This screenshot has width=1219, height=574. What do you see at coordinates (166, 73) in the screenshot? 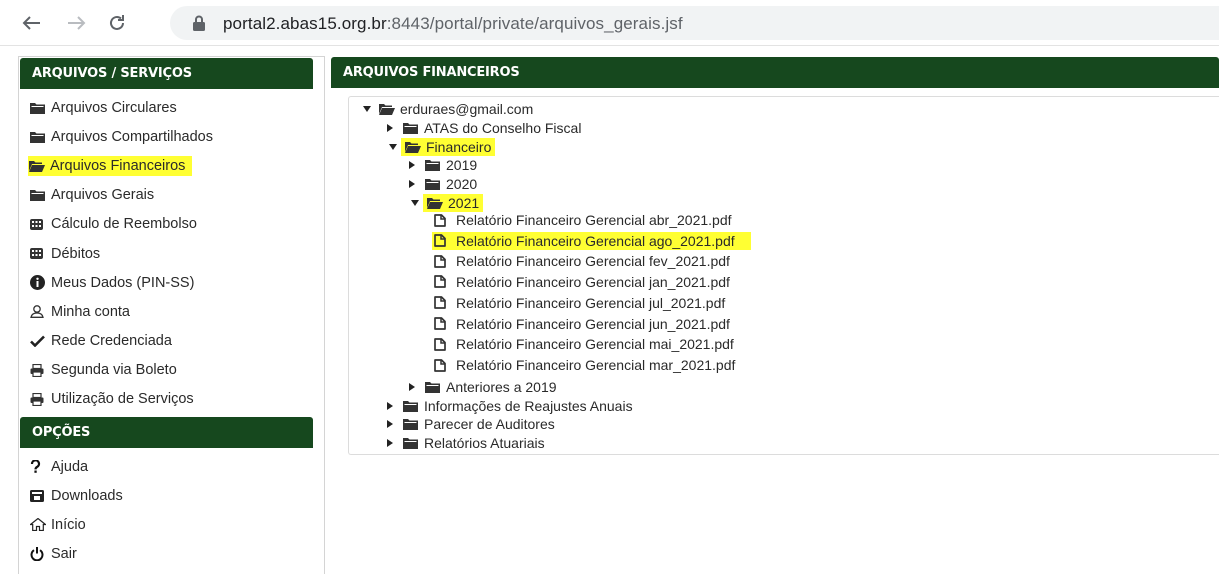
I see `sidebar-header: ARQUIVOS / SERVIÇOS` at bounding box center [166, 73].